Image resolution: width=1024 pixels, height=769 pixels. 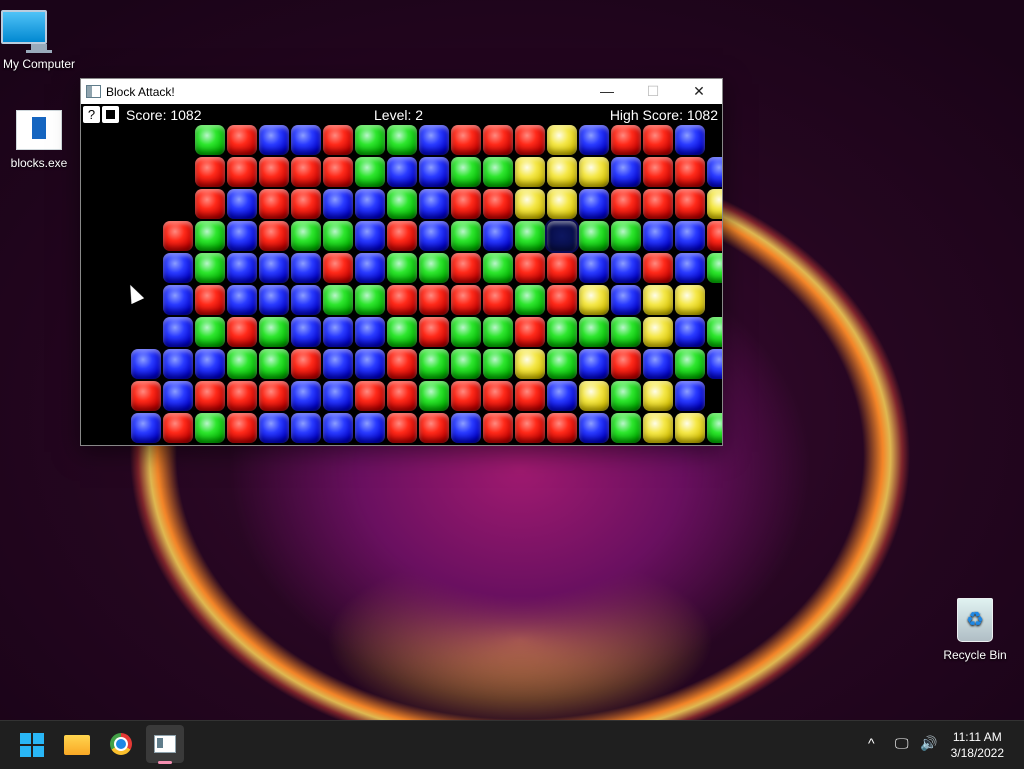 I want to click on taskbar-blocks-app, so click(x=165, y=744).